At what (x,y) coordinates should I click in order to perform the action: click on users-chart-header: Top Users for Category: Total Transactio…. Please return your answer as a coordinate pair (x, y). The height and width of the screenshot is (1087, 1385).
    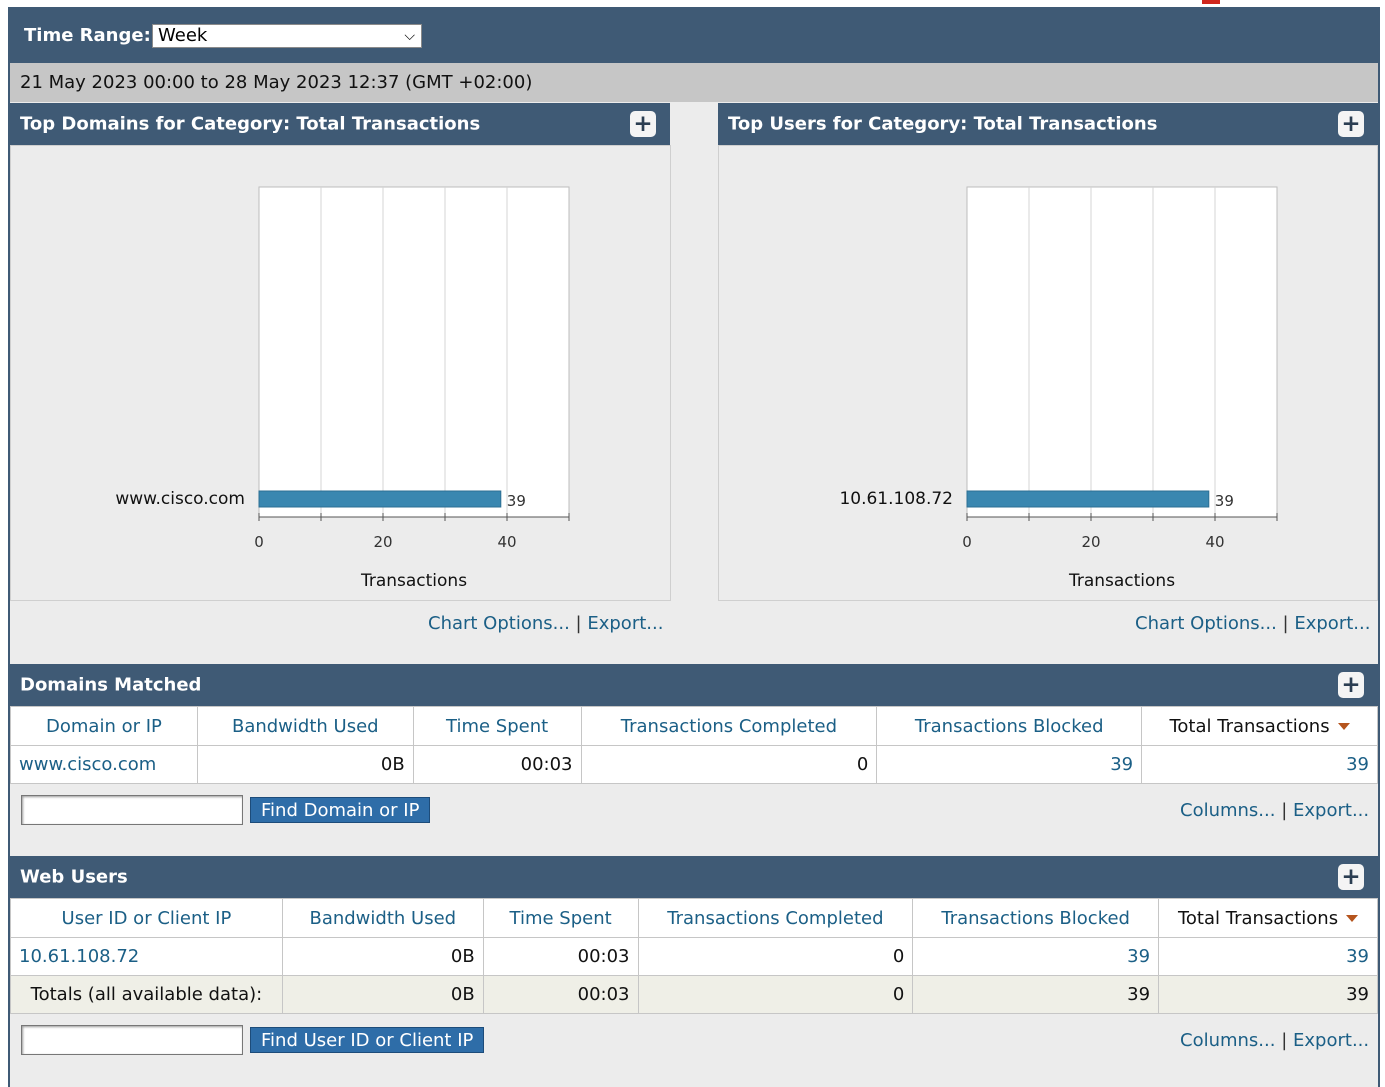
    Looking at the image, I should click on (1048, 124).